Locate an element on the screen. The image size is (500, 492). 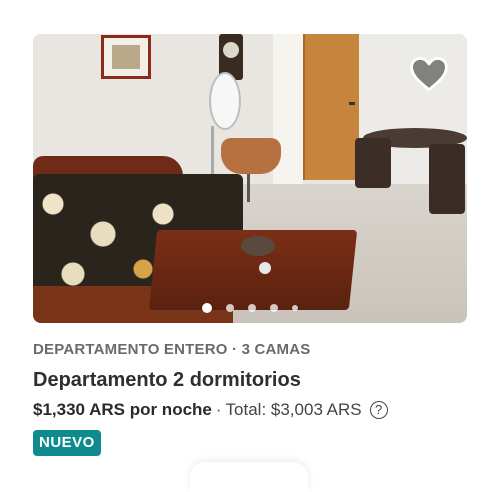
cup is located at coordinates (265, 268).